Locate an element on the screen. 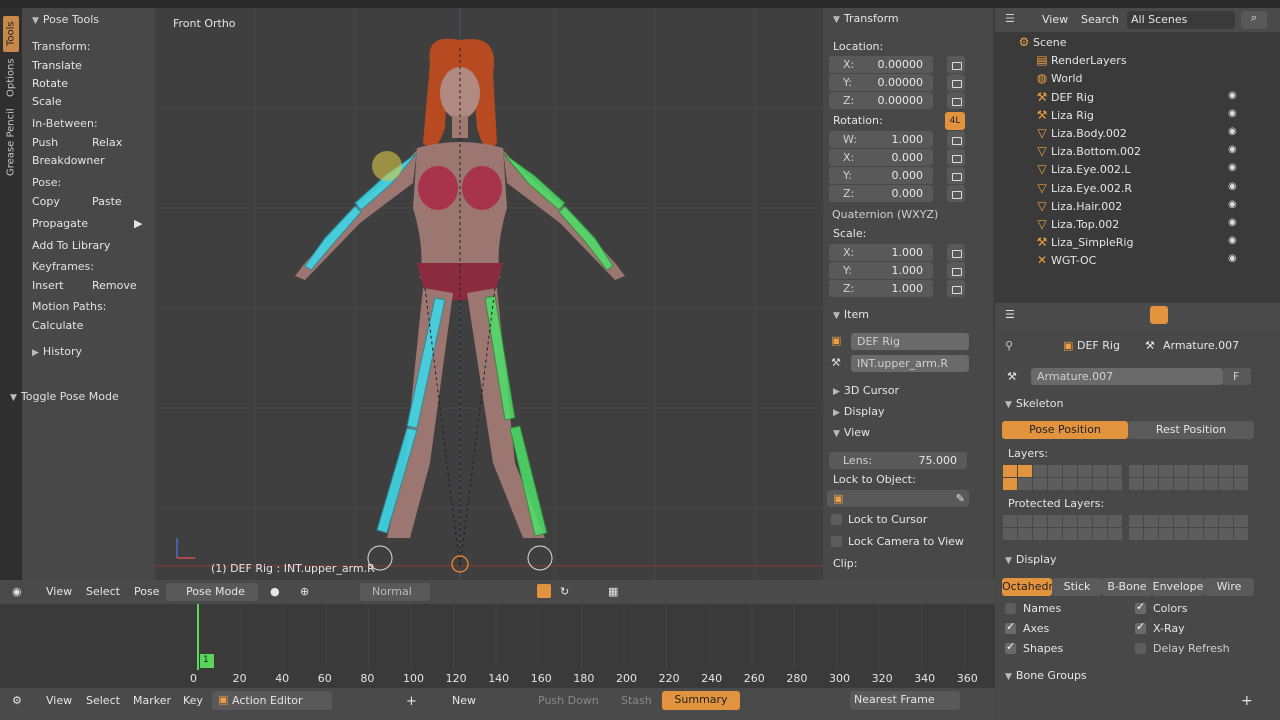  pose-tools-header: ▼ Pose Tools is located at coordinates (65, 19).